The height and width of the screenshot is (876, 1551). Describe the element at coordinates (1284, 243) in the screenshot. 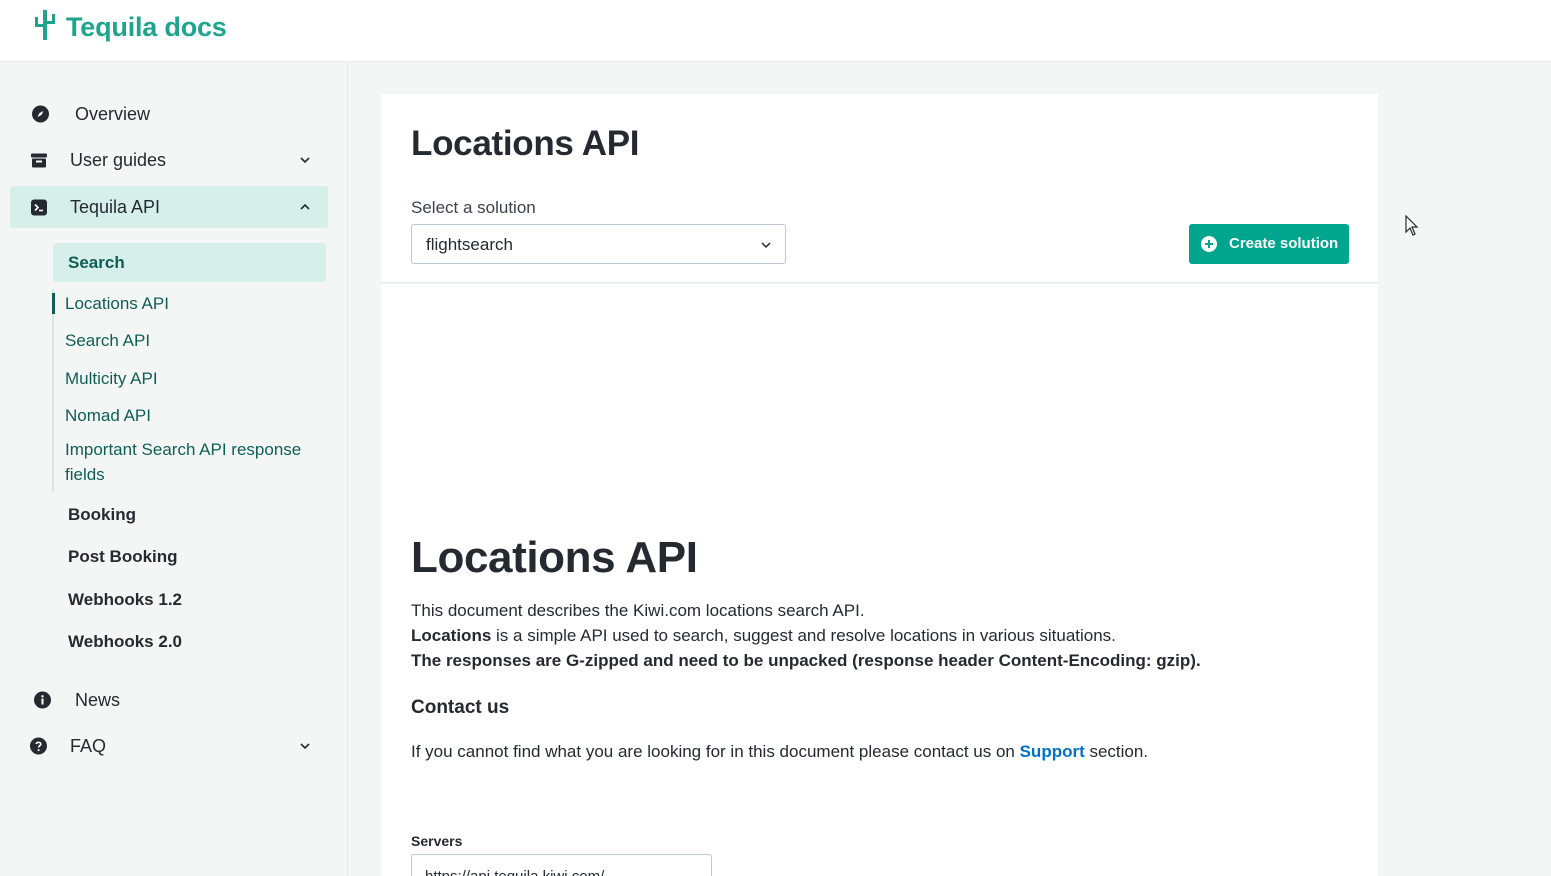

I see `create-solution-label: Create solution` at that location.